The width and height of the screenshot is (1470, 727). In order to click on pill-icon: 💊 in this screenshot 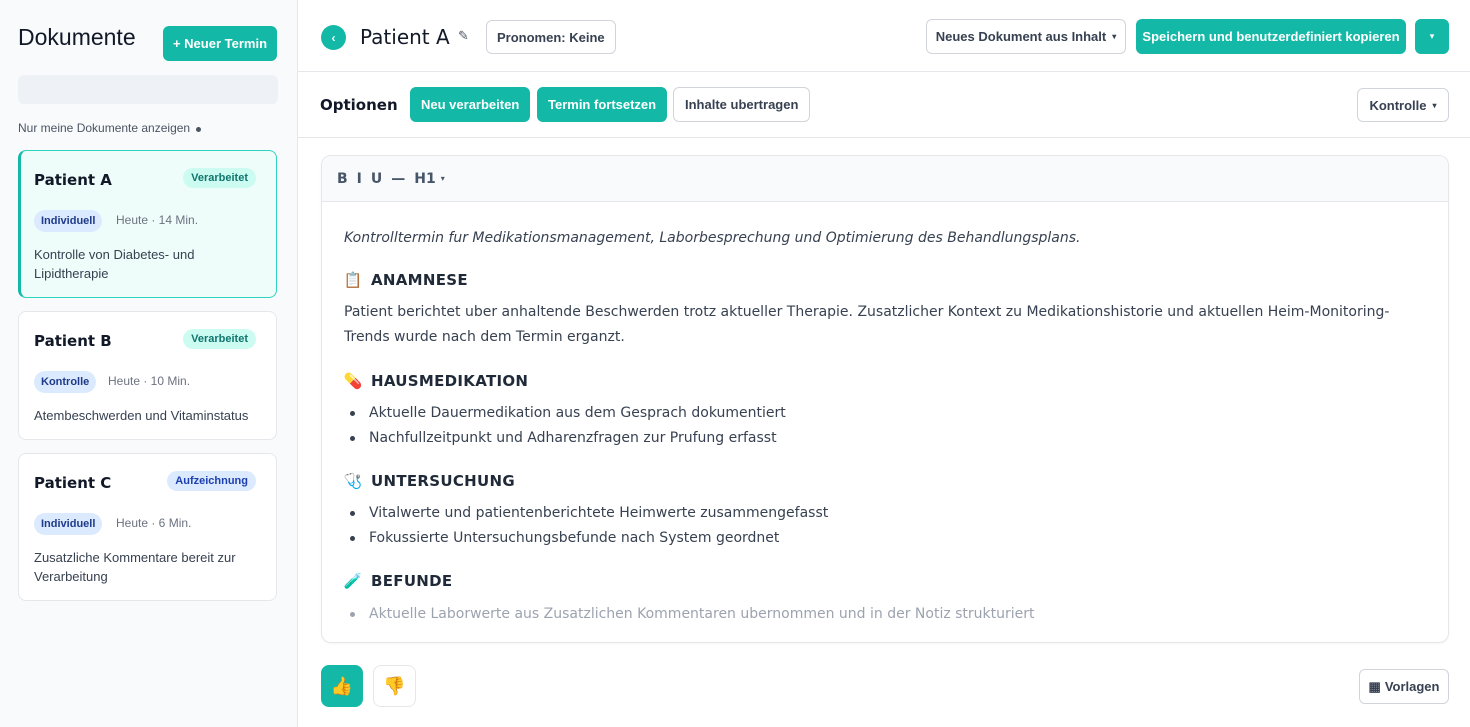, I will do `click(353, 381)`.